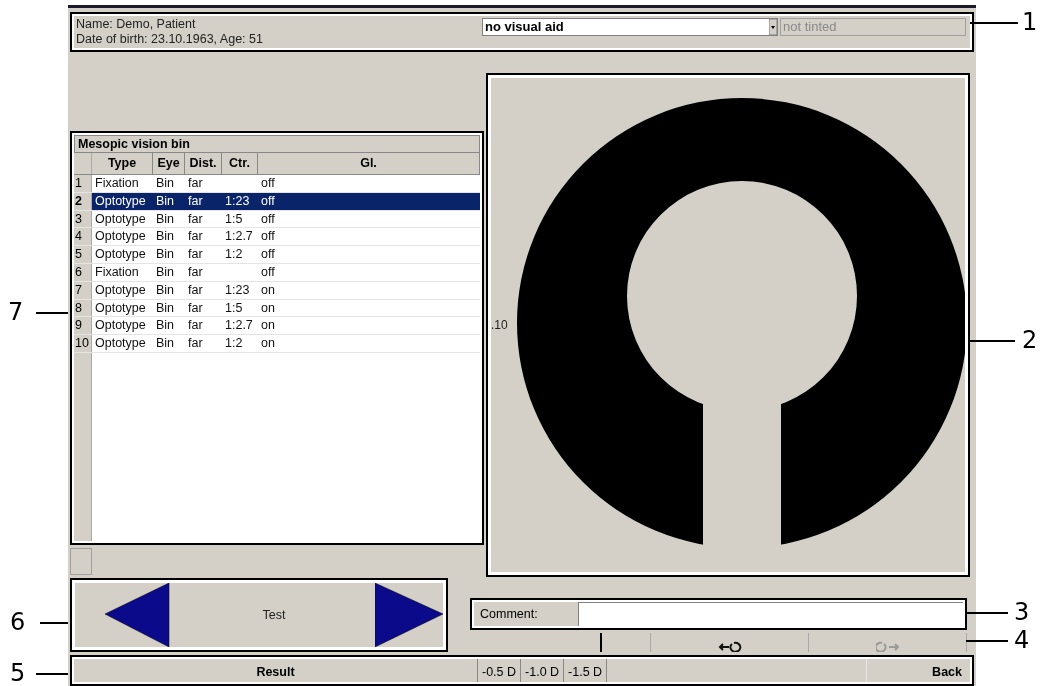 Image resolution: width=1042 pixels, height=686 pixels. I want to click on callout-number: 1, so click(1030, 22).